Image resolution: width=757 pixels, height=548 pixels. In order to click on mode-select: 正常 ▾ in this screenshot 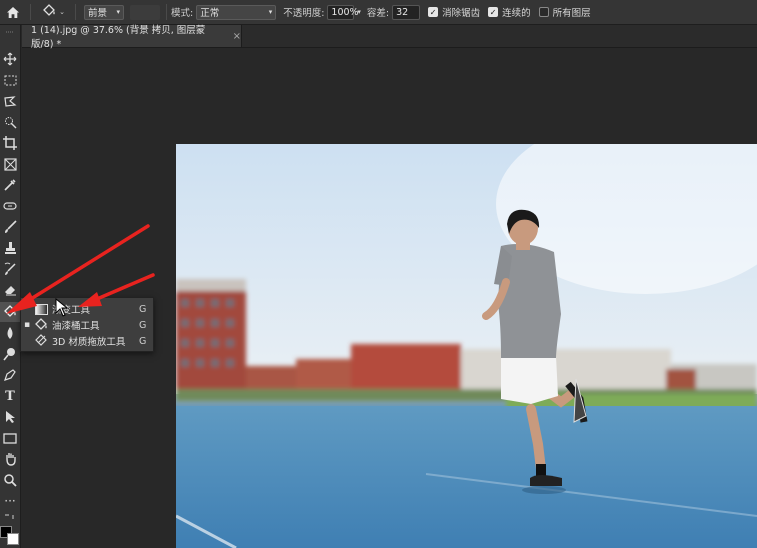, I will do `click(236, 12)`.